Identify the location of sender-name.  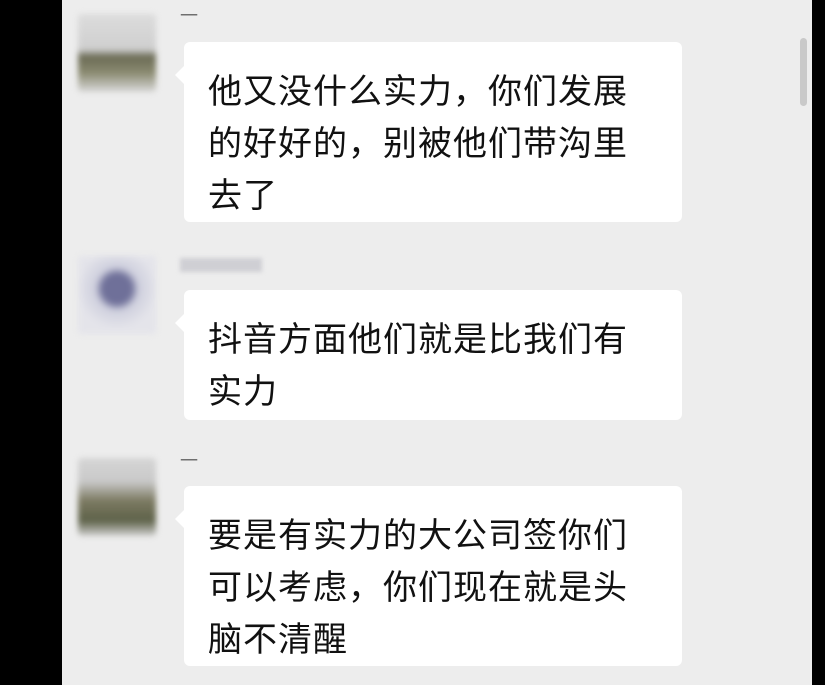
(221, 265).